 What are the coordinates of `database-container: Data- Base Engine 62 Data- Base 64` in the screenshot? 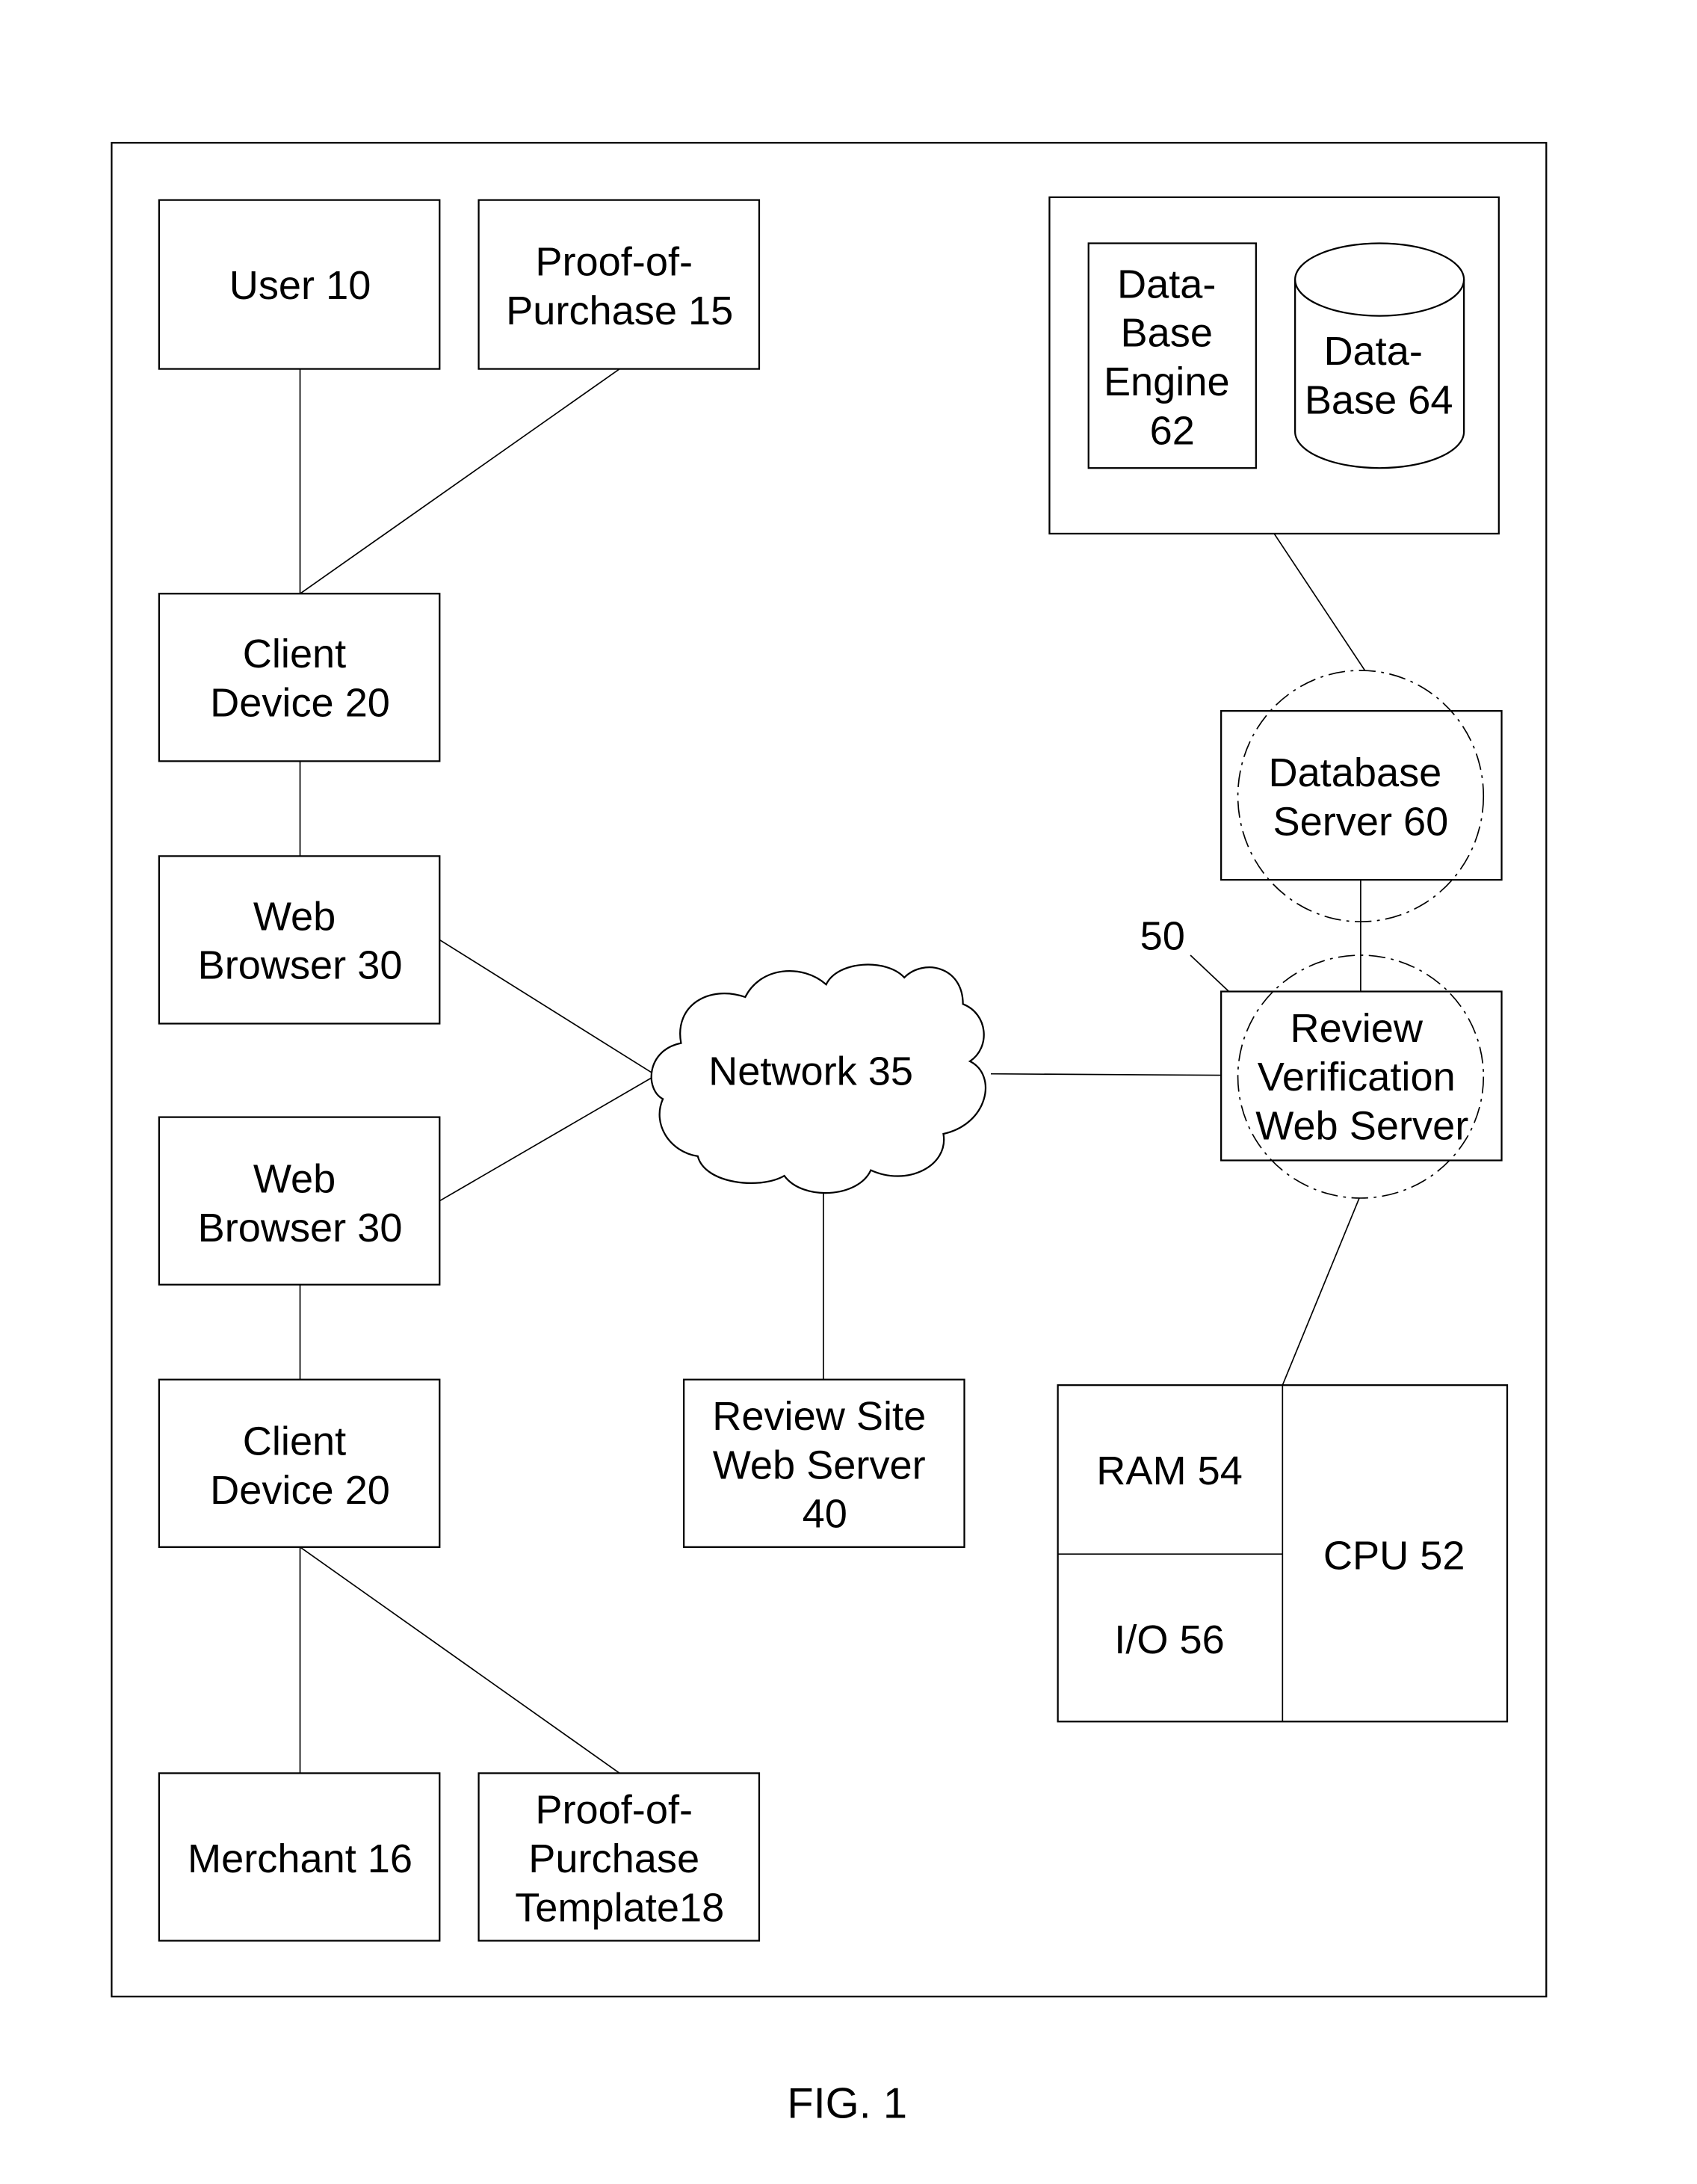 It's located at (1274, 365).